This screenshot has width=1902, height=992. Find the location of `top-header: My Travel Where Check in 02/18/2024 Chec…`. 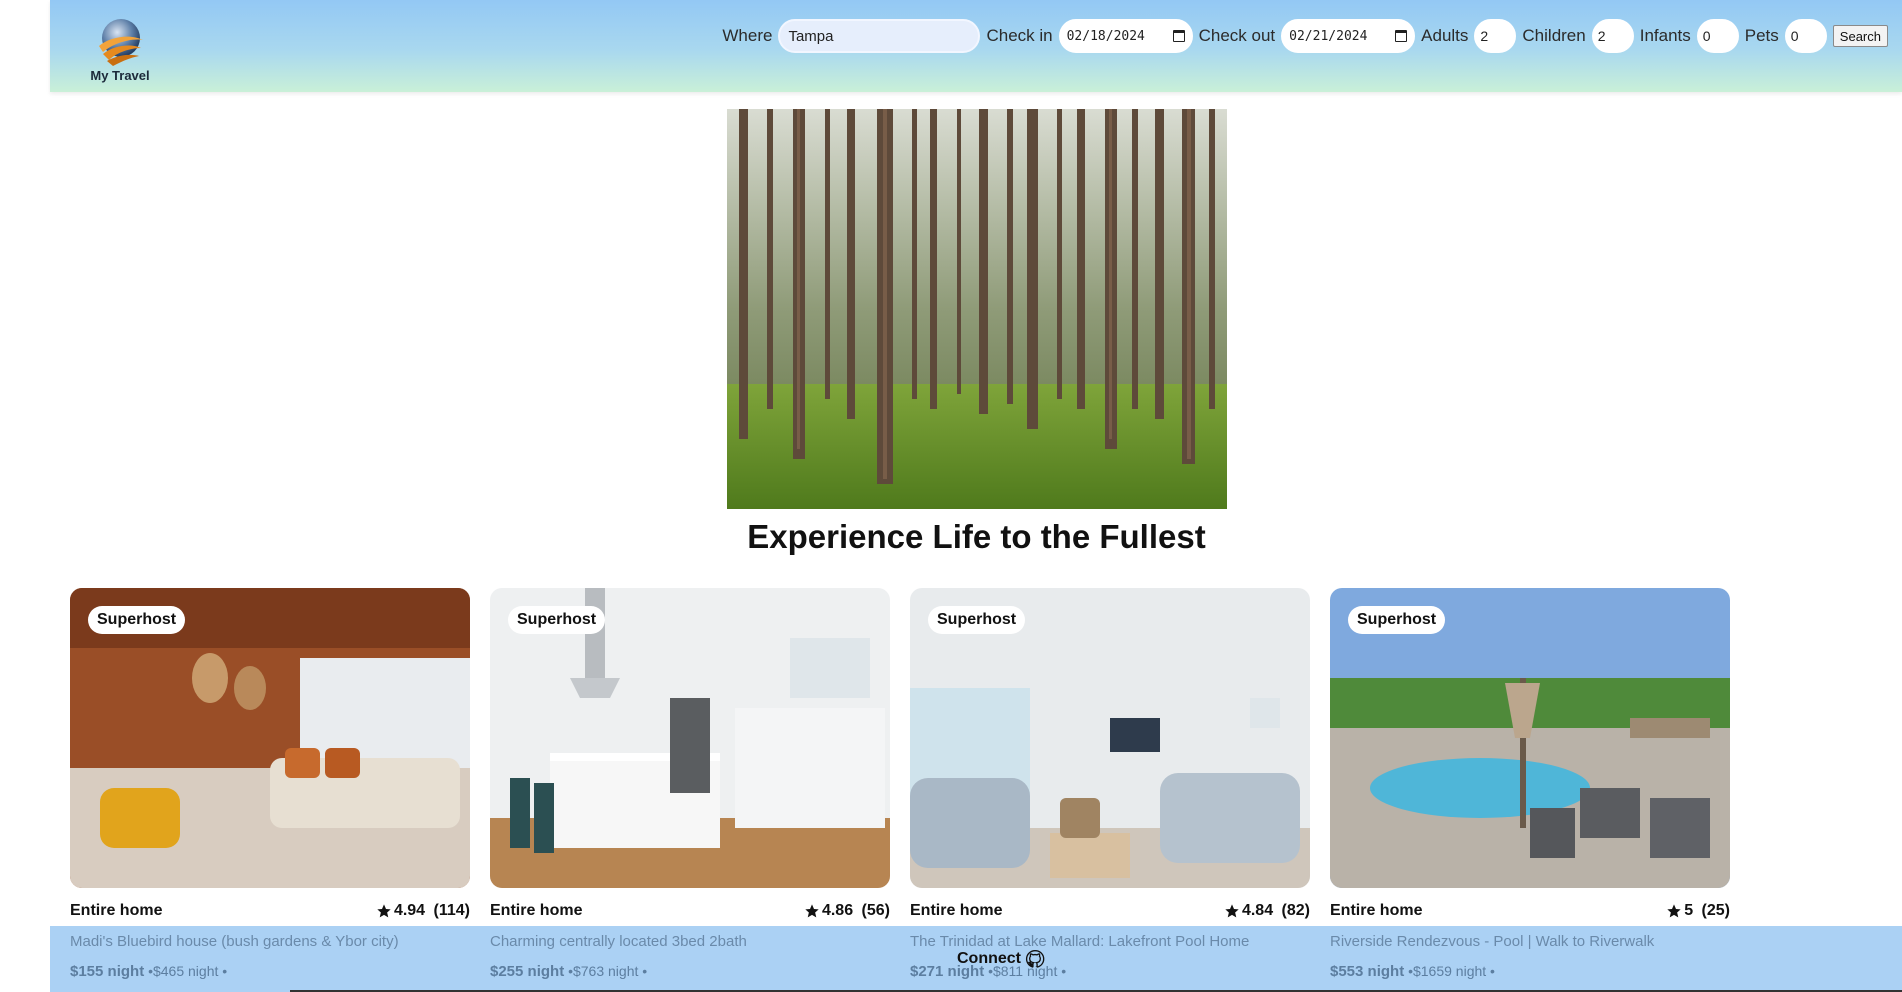

top-header: My Travel Where Check in 02/18/2024 Chec… is located at coordinates (976, 46).